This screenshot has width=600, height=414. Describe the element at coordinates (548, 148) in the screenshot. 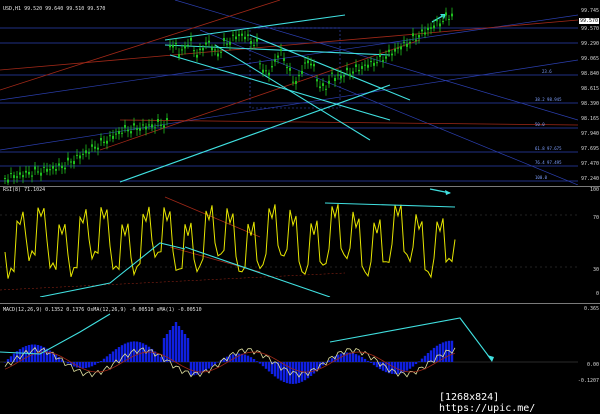

I see `fib-level-label: 61.8 97.675` at that location.